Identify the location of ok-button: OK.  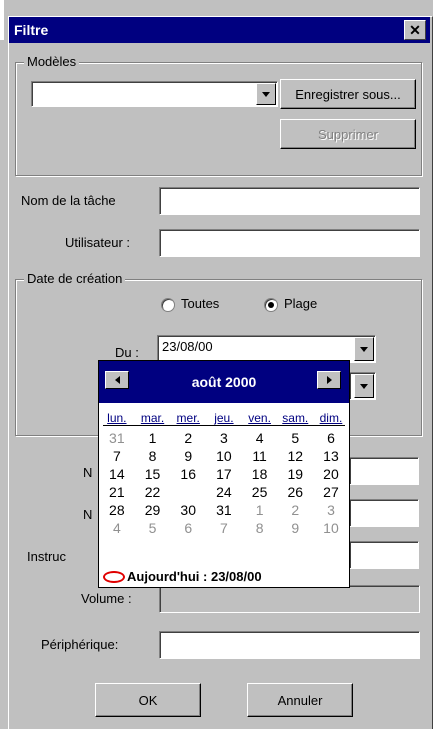
(148, 700).